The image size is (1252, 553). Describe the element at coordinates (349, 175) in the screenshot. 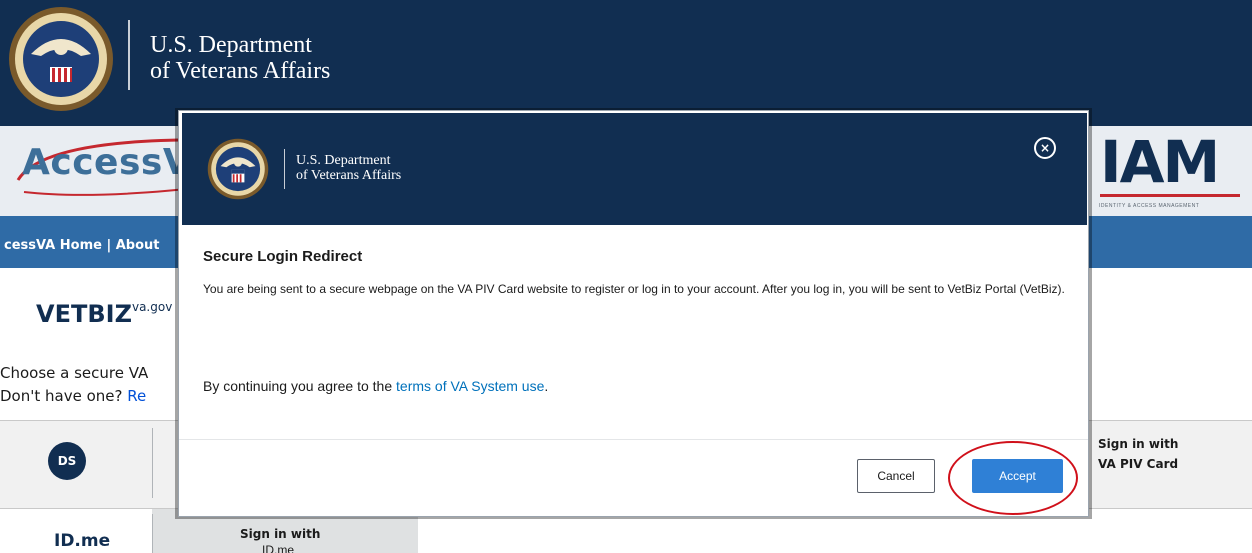

I see `modal-brand-line2: of Veterans Affairs` at that location.